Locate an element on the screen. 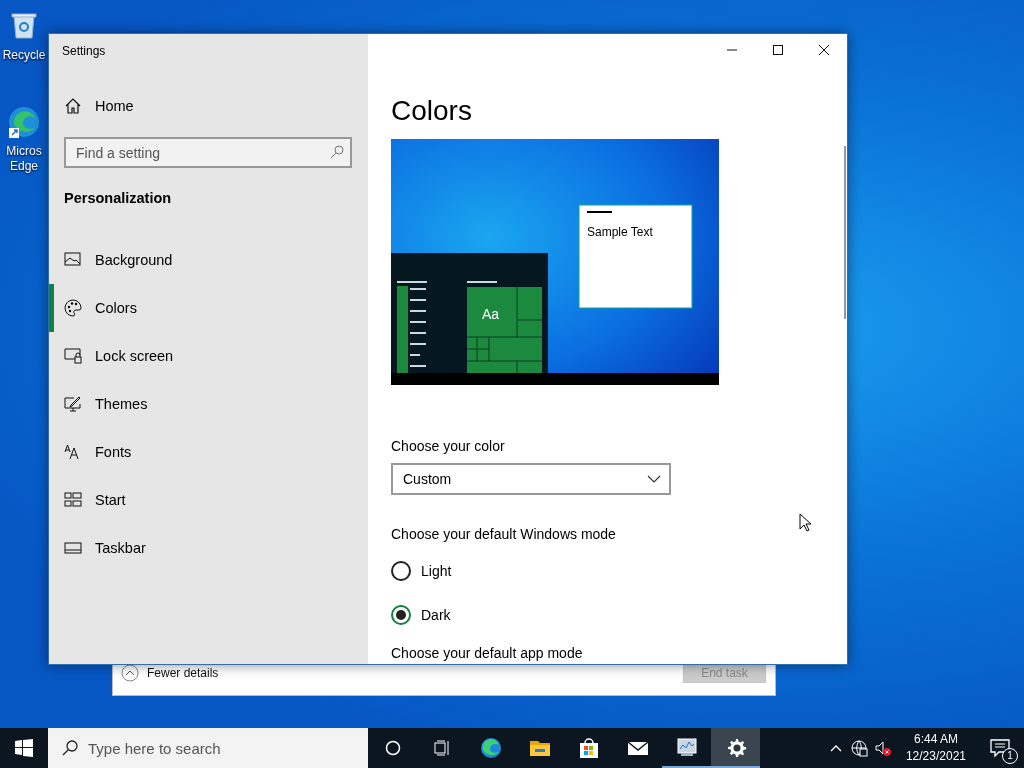 This screenshot has width=1024, height=768. mouse-pointer-icon is located at coordinates (806, 523).